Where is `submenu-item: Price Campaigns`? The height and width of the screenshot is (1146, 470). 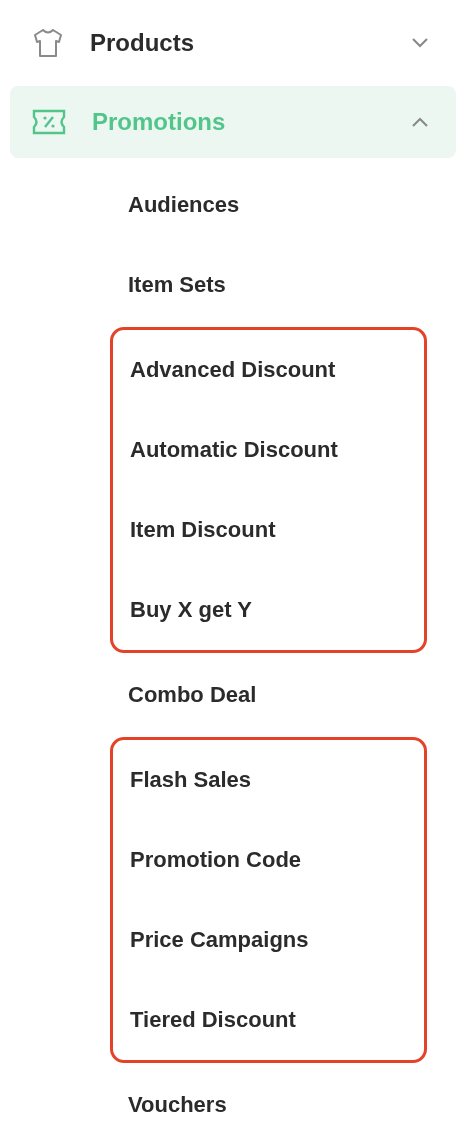
submenu-item: Price Campaigns is located at coordinates (268, 940).